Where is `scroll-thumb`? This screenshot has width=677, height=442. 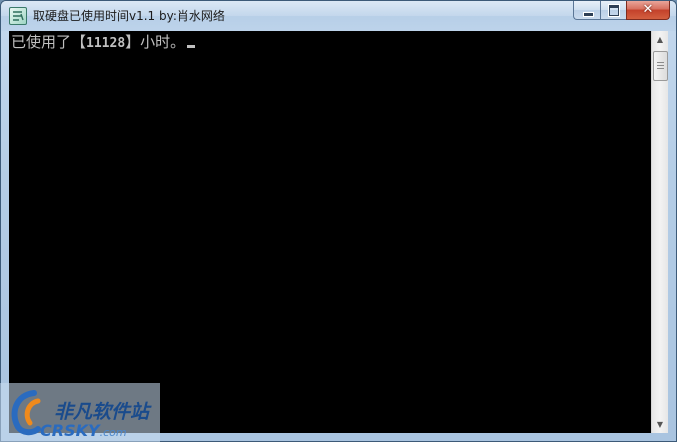 scroll-thumb is located at coordinates (660, 66).